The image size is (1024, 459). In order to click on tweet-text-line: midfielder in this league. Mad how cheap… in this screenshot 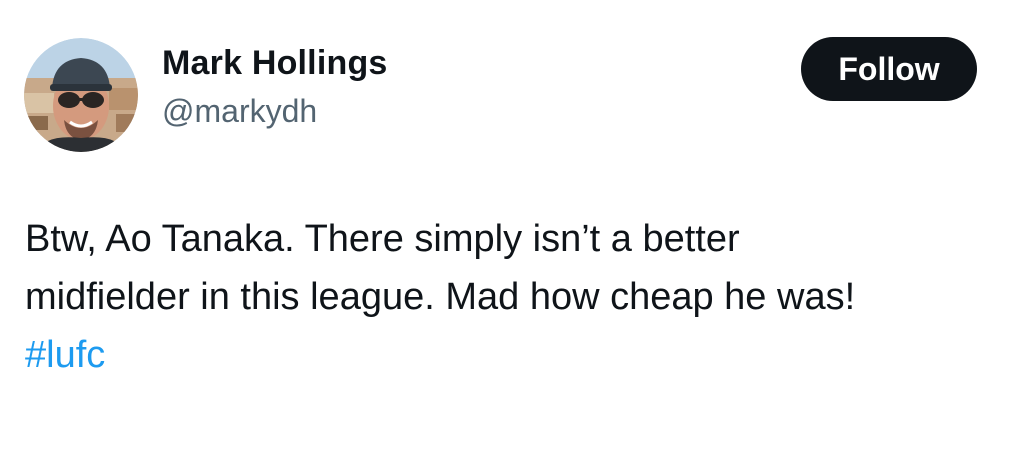, I will do `click(440, 297)`.